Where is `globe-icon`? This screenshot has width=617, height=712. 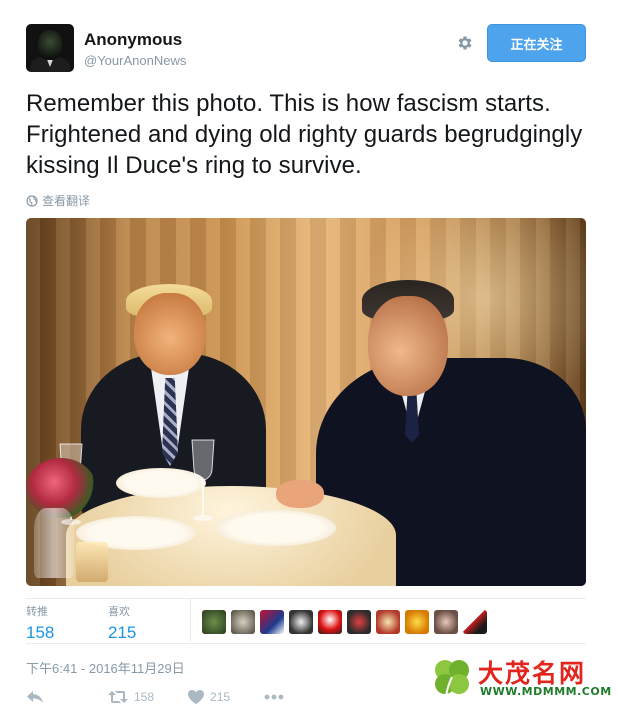
globe-icon is located at coordinates (32, 200).